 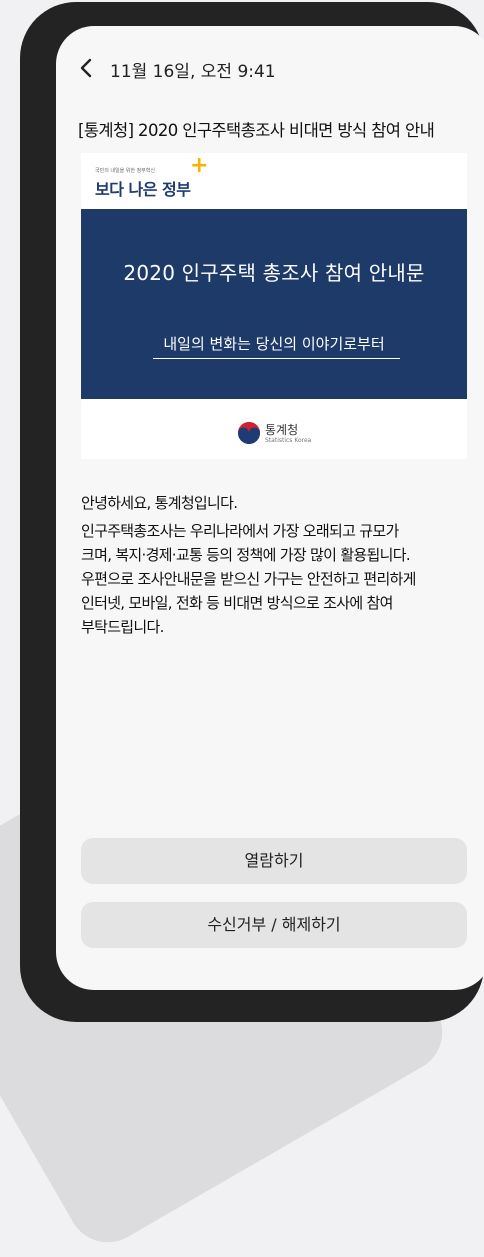 What do you see at coordinates (288, 440) in the screenshot?
I see `org-name-english: Statistics Korea` at bounding box center [288, 440].